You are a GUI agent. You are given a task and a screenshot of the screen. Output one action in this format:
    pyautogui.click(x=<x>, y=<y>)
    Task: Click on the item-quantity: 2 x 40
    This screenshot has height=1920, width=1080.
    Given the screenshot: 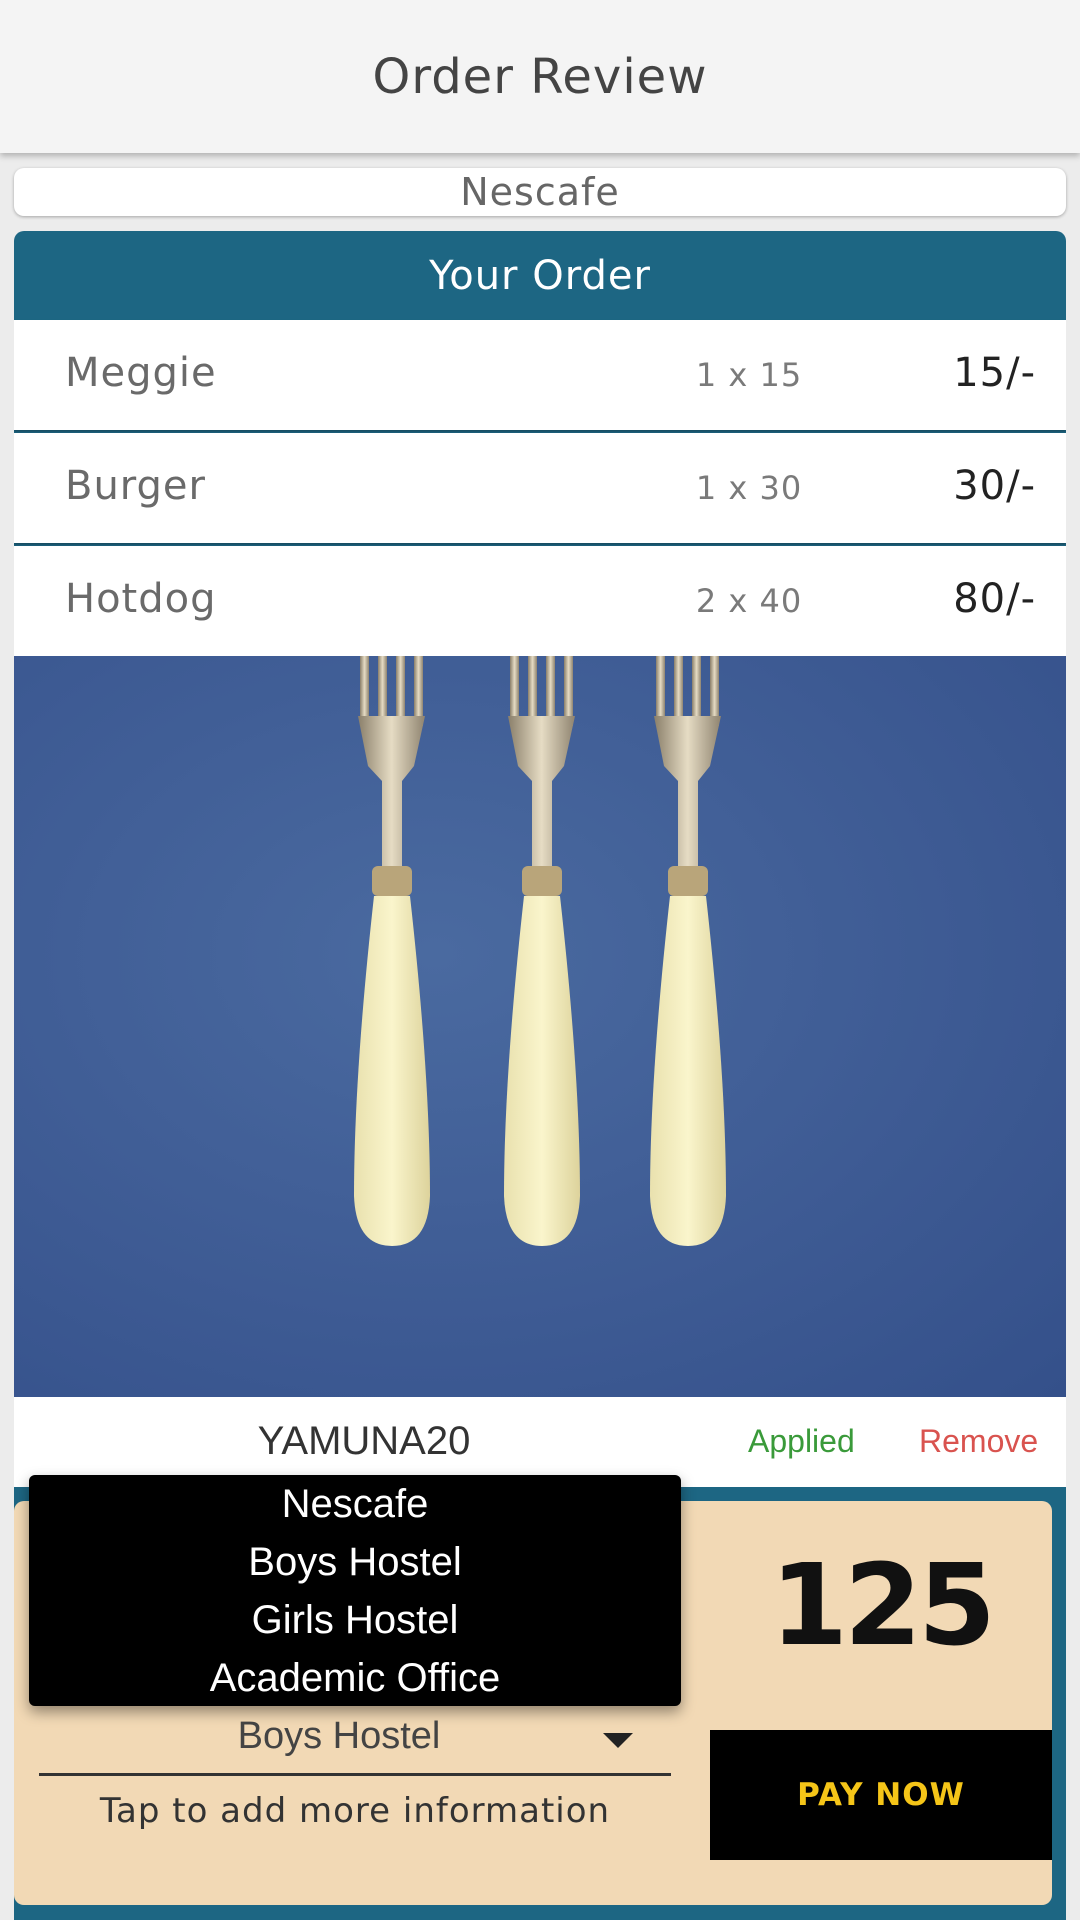 What is the action you would take?
    pyautogui.click(x=749, y=601)
    